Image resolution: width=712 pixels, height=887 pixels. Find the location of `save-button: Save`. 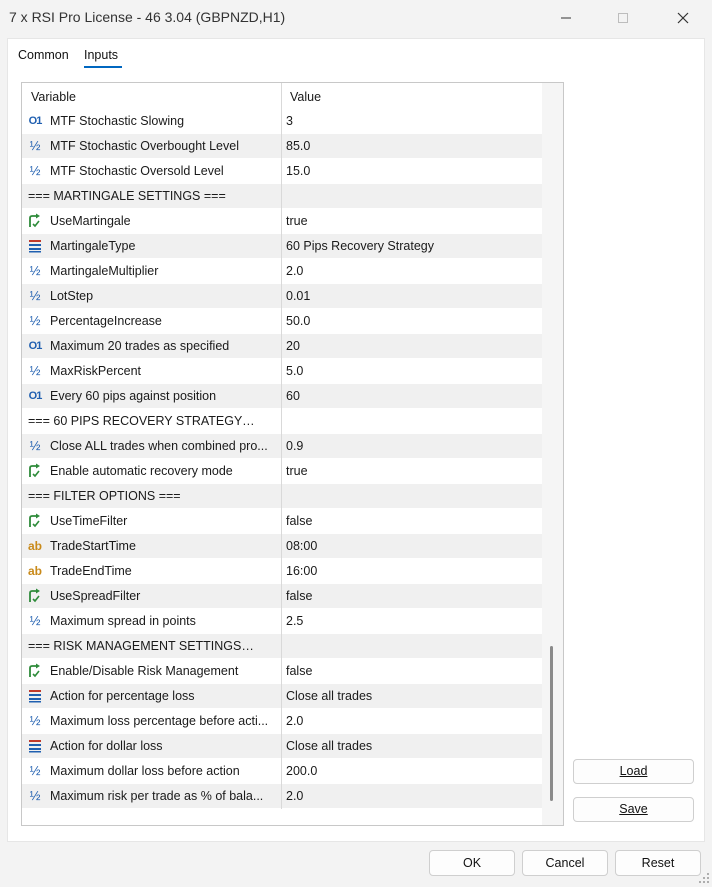

save-button: Save is located at coordinates (633, 809).